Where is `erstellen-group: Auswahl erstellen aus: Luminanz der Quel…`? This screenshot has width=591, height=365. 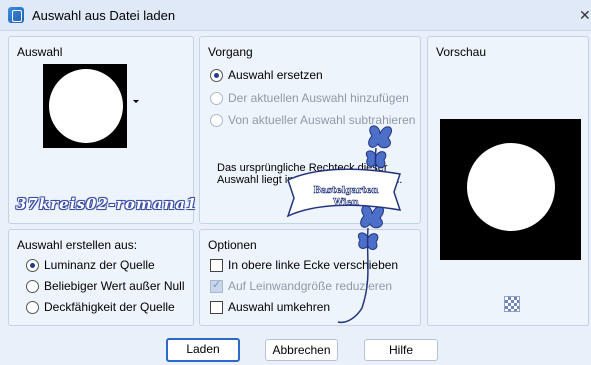 erstellen-group: Auswahl erstellen aus: Luminanz der Quel… is located at coordinates (101, 277).